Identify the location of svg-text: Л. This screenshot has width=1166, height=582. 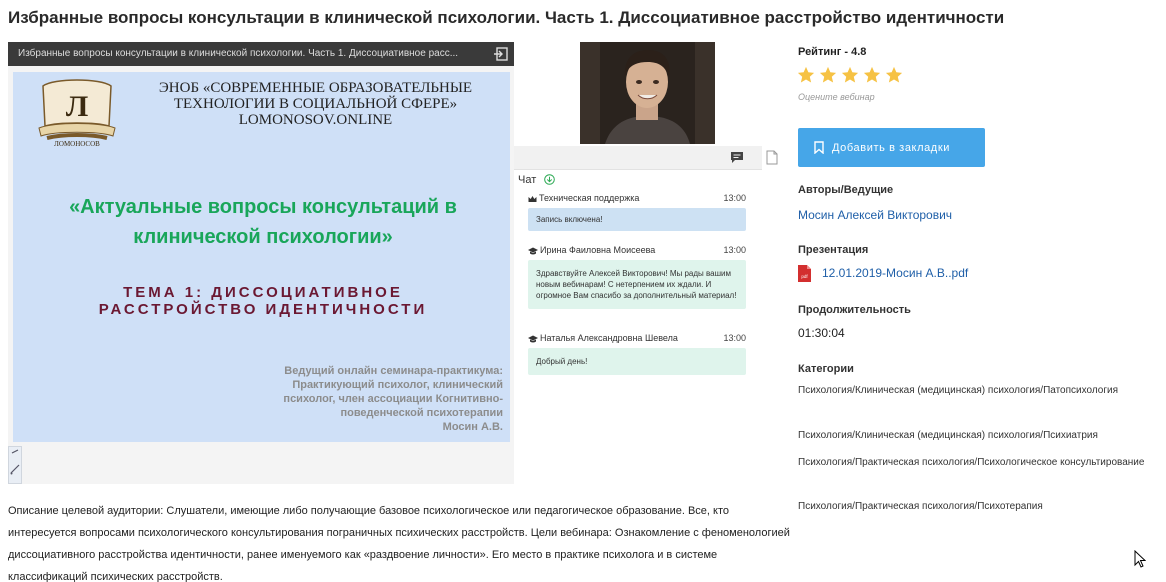
(77, 106).